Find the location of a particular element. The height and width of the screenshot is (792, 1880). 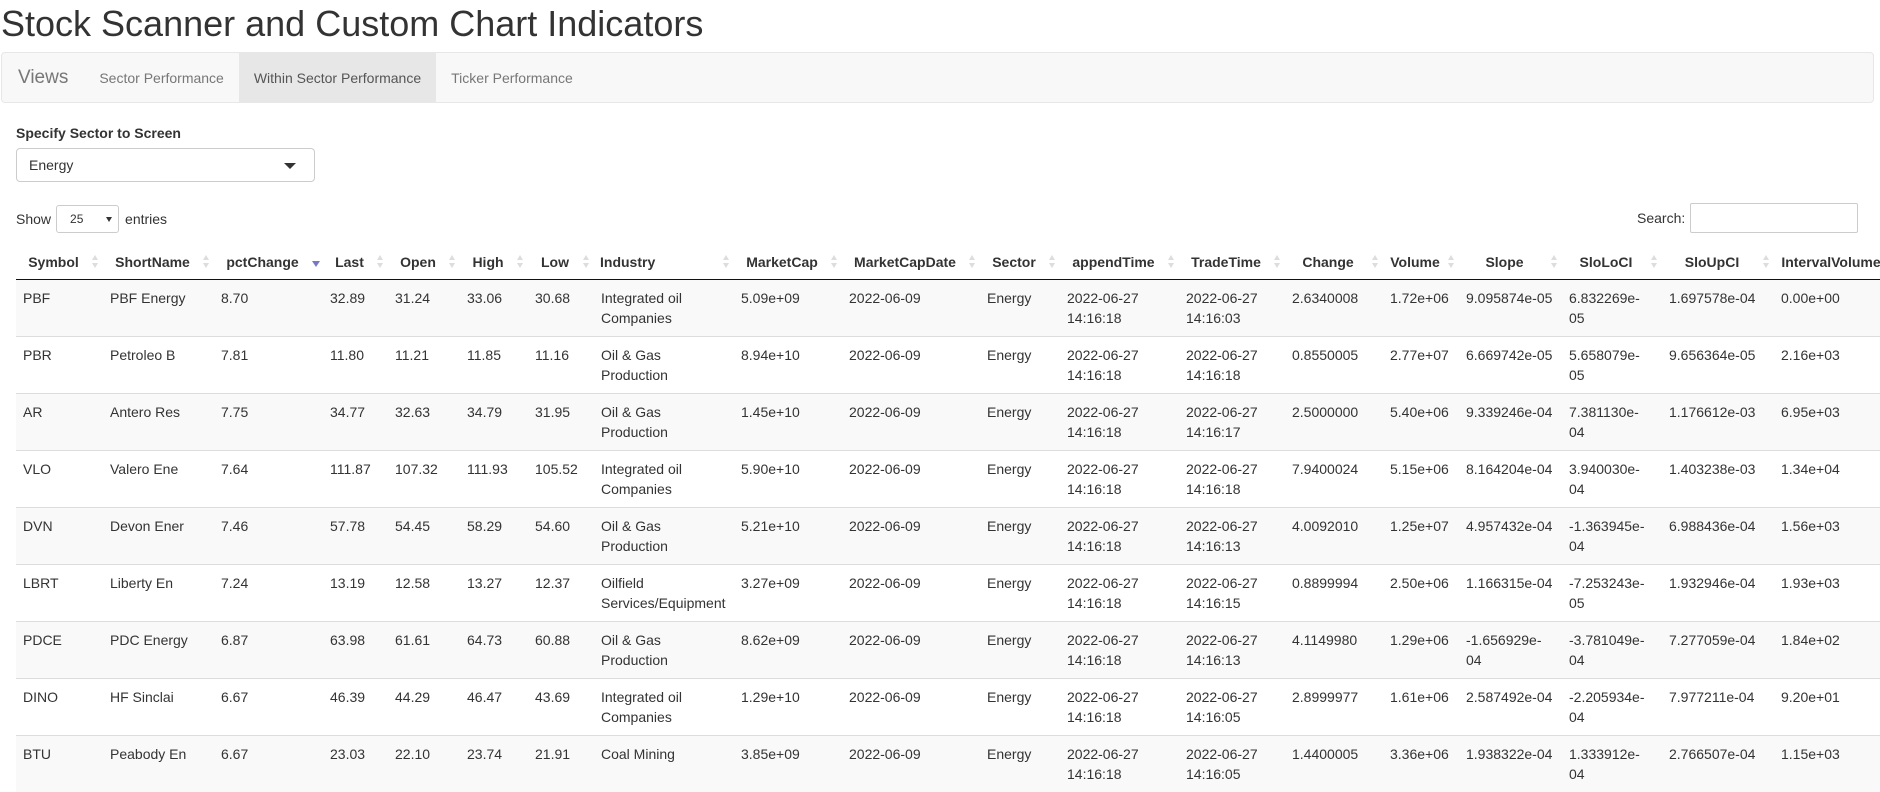

cell-open: 32.63 is located at coordinates (424, 421).